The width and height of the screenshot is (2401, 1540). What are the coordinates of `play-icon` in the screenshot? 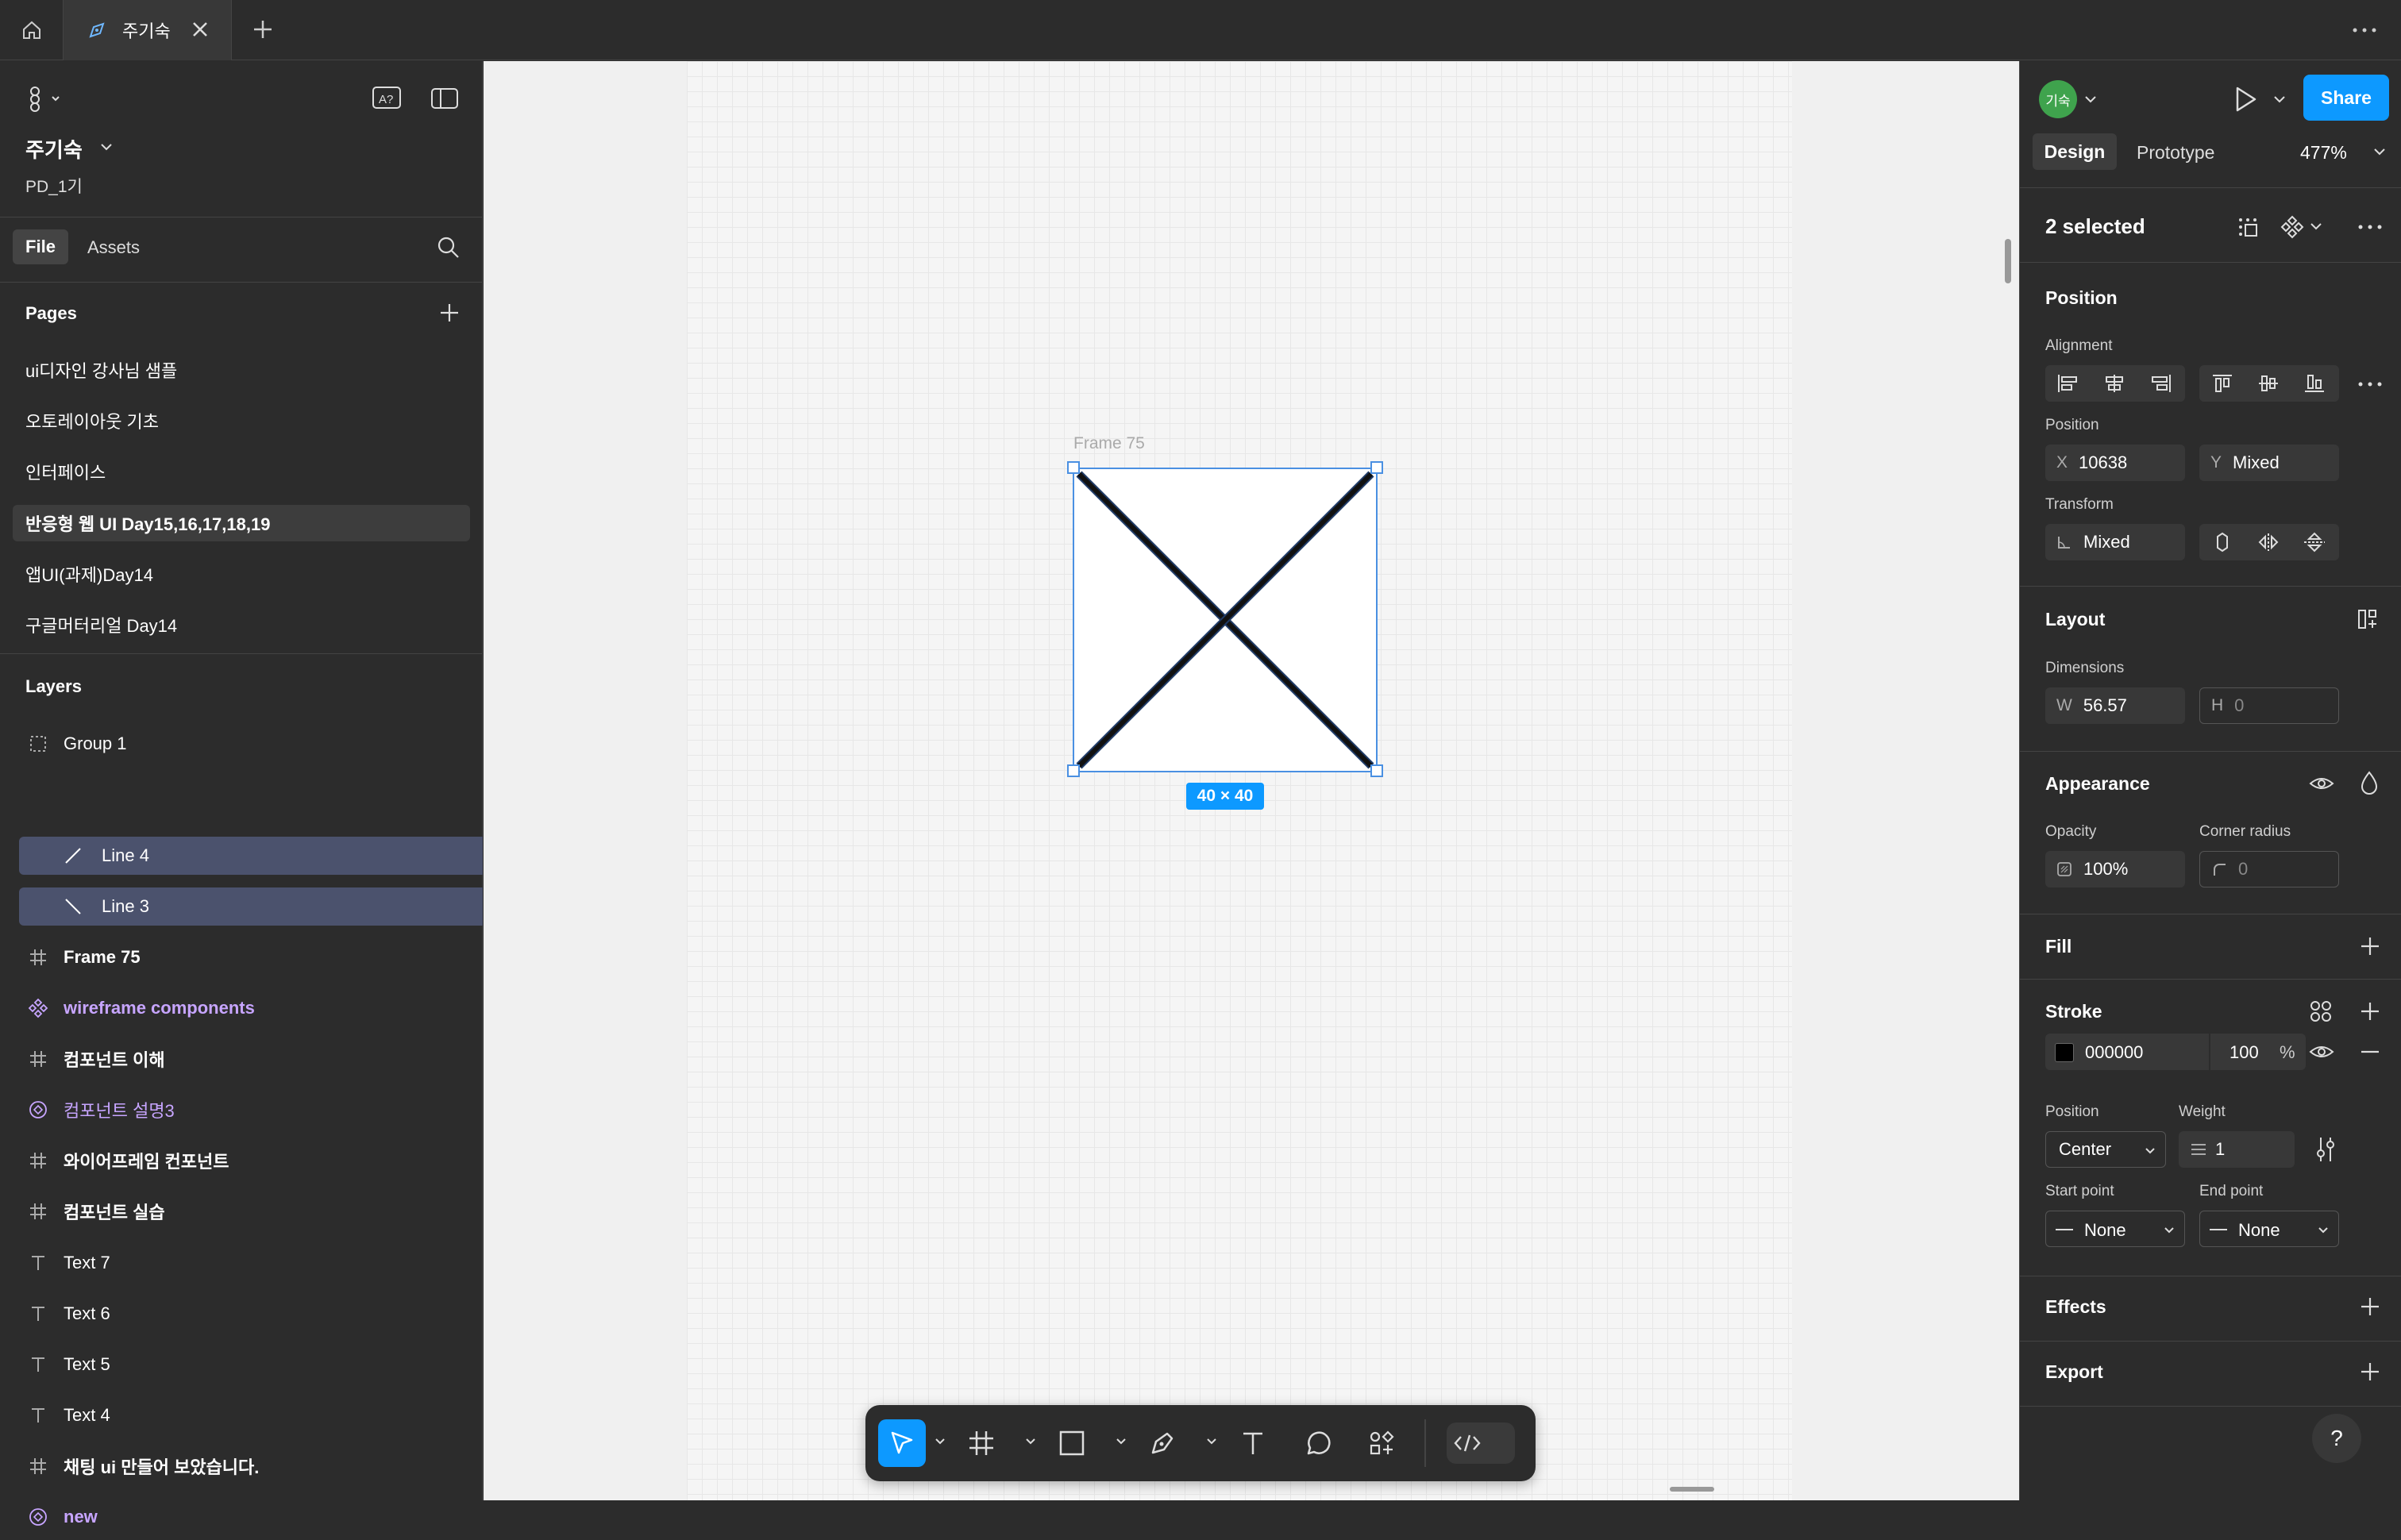 It's located at (2246, 99).